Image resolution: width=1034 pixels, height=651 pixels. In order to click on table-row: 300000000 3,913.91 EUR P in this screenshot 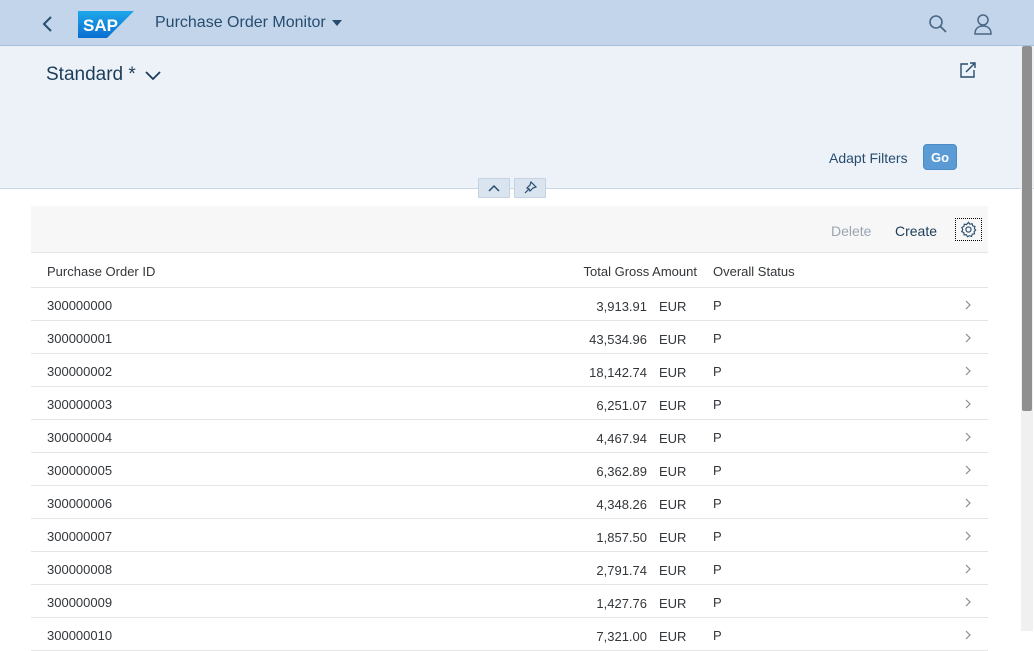, I will do `click(509, 304)`.